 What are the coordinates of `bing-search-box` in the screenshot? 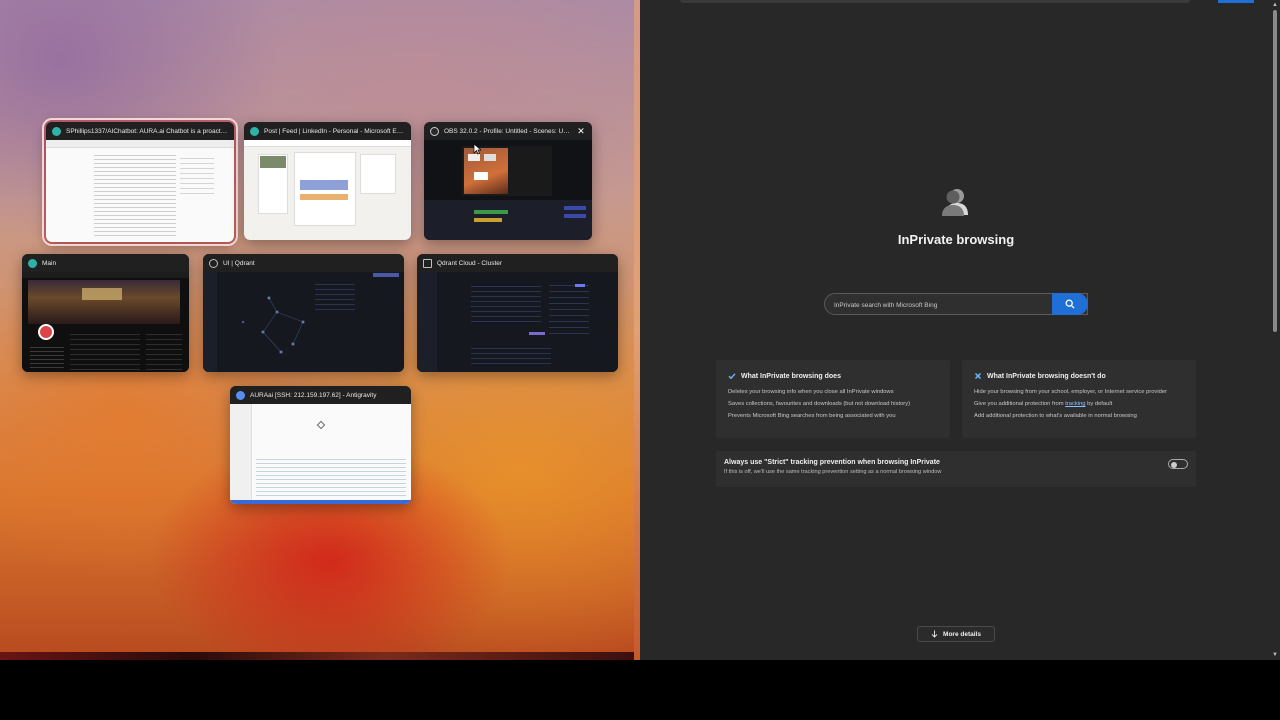 It's located at (956, 304).